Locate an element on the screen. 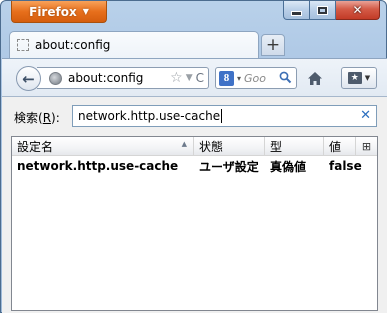 This screenshot has width=387, height=313. column-header-status: 状態 is located at coordinates (229, 146).